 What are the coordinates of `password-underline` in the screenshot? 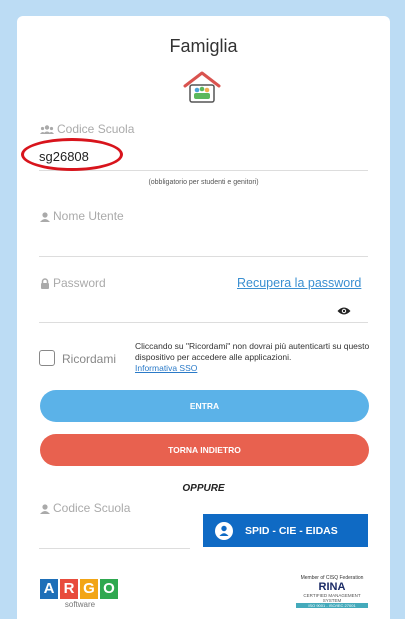 It's located at (203, 322).